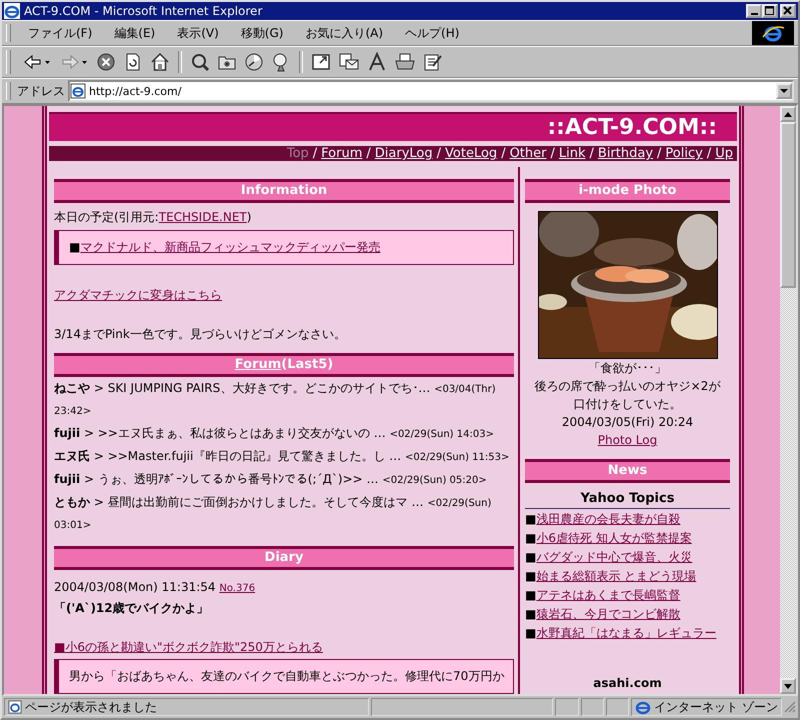  Describe the element at coordinates (616, 576) in the screenshot. I see `news-link: 始まる総額表示 とまどう現場` at that location.